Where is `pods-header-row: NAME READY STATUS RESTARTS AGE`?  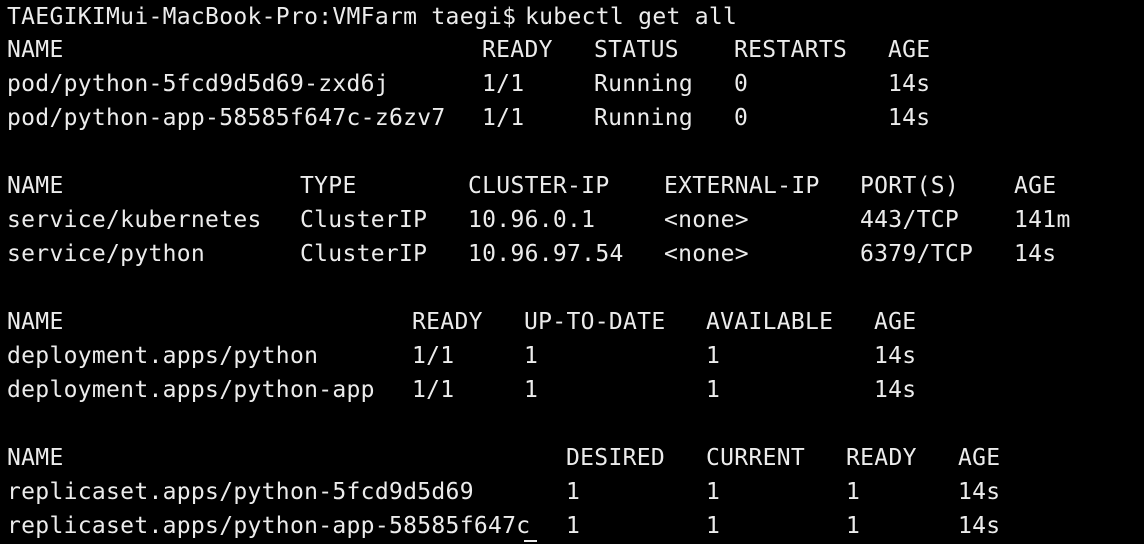
pods-header-row: NAME READY STATUS RESTARTS AGE is located at coordinates (572, 50).